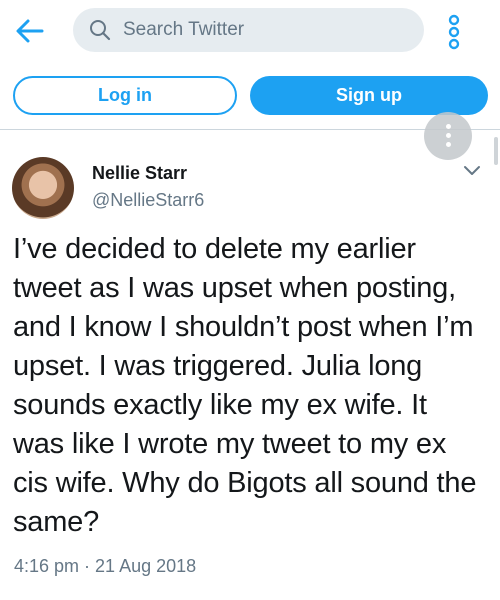 Image resolution: width=500 pixels, height=600 pixels. I want to click on author-name: Nellie Starr, so click(139, 173).